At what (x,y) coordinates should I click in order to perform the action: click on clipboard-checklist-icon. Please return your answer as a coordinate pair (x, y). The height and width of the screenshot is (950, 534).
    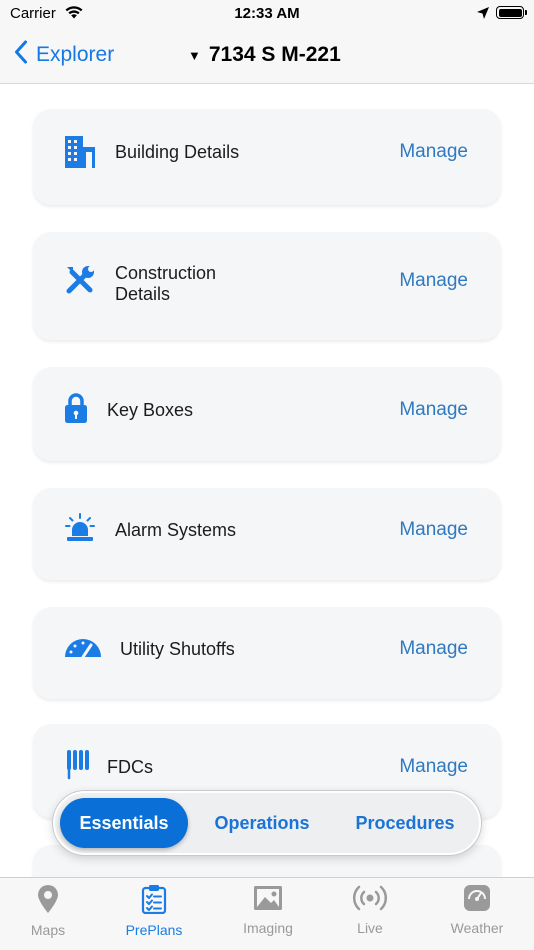
    Looking at the image, I should click on (154, 901).